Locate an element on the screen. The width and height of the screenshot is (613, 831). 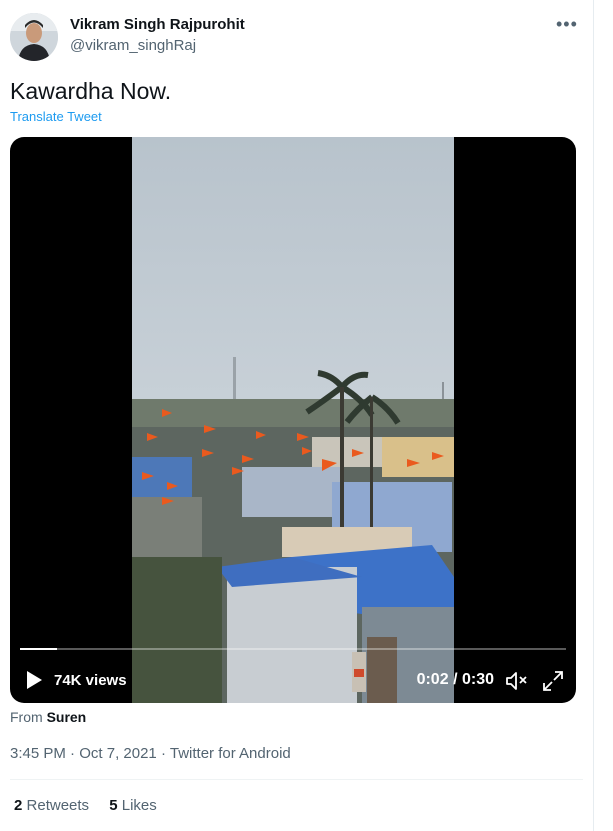
likes-label: Likes is located at coordinates (139, 805).